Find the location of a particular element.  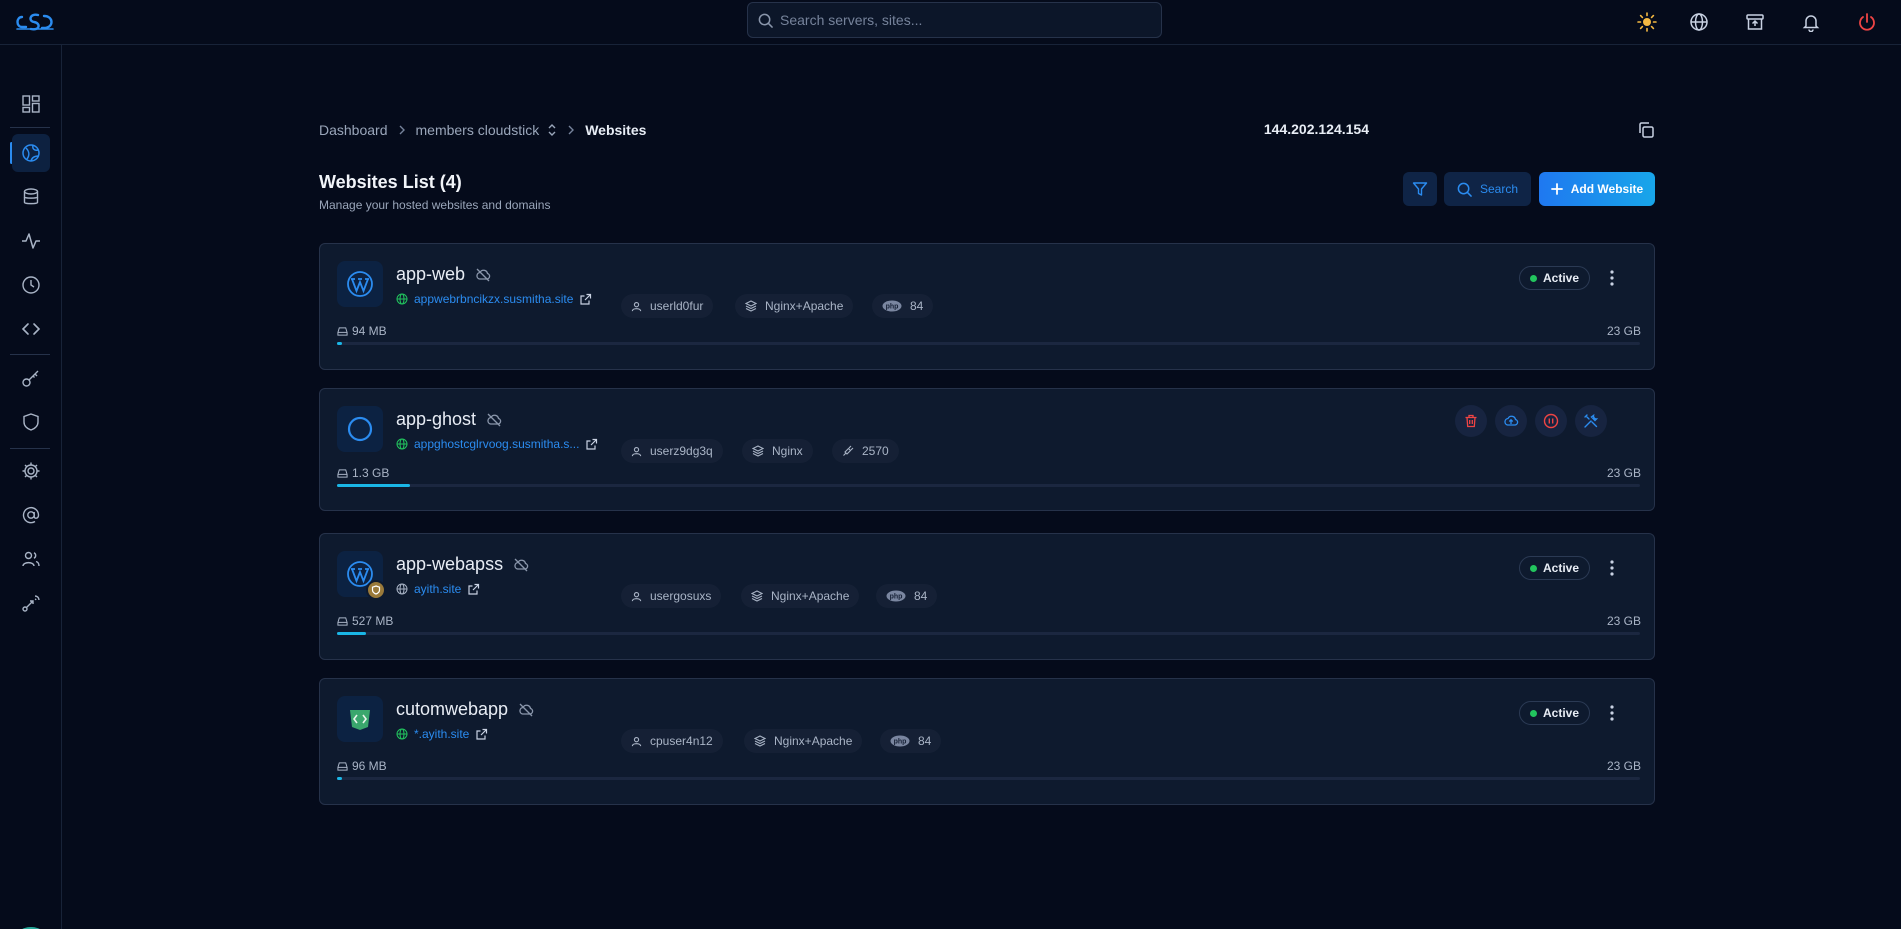

sidebar-item-deploy is located at coordinates (31, 603).